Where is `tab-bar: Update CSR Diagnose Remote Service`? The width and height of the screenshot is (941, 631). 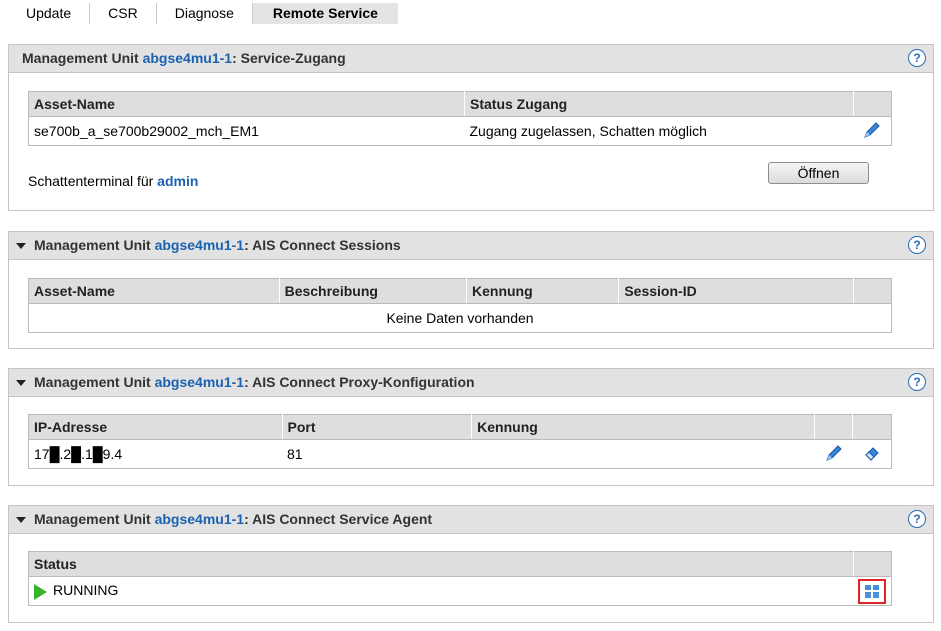 tab-bar: Update CSR Diagnose Remote Service is located at coordinates (203, 14).